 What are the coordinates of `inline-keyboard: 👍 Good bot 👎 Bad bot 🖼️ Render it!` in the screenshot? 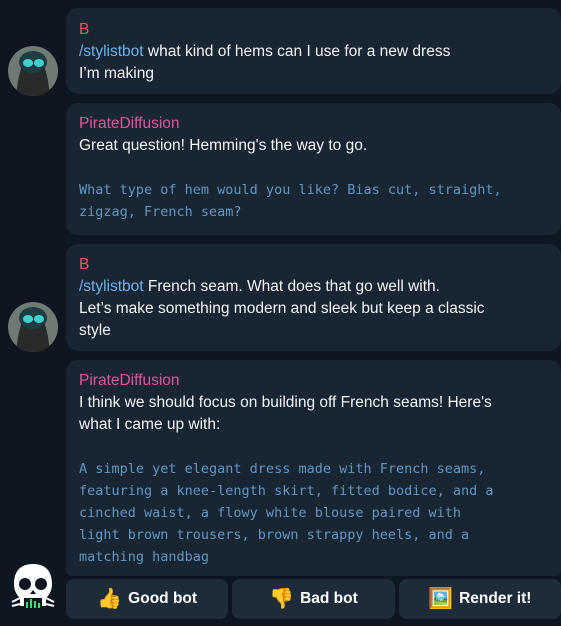 It's located at (313, 599).